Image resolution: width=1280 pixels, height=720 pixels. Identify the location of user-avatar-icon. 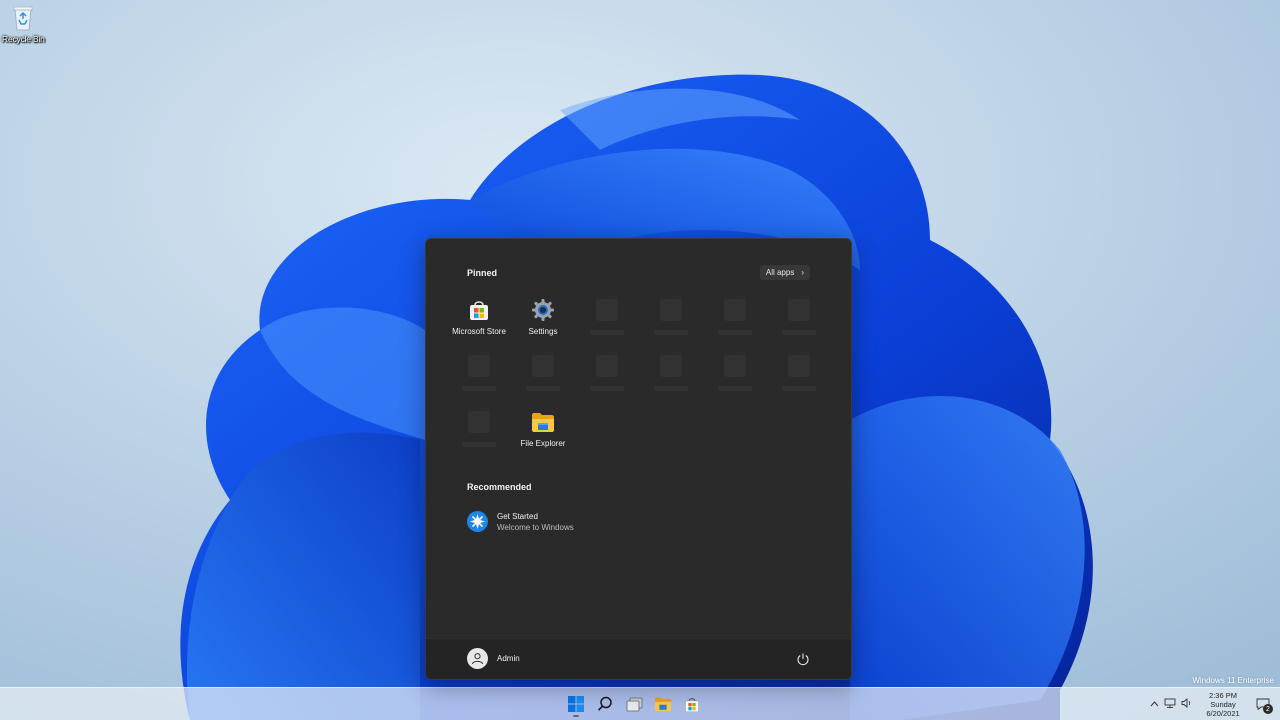
(477, 658).